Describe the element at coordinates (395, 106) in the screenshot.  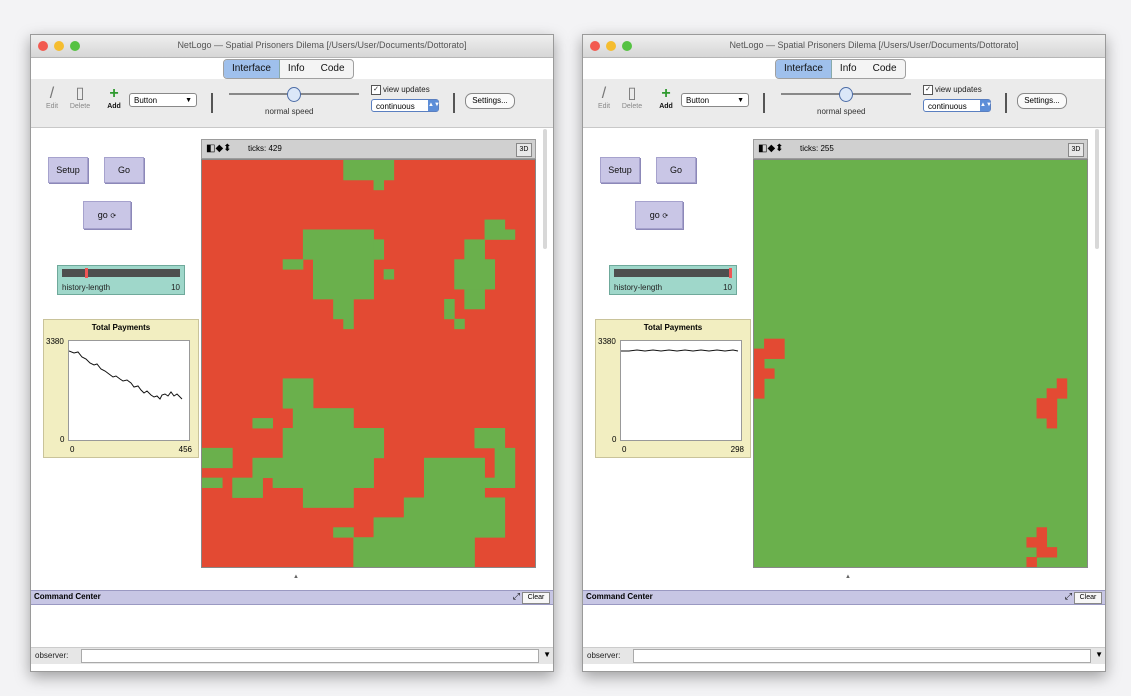
I see `update-mode-value: continuous` at that location.